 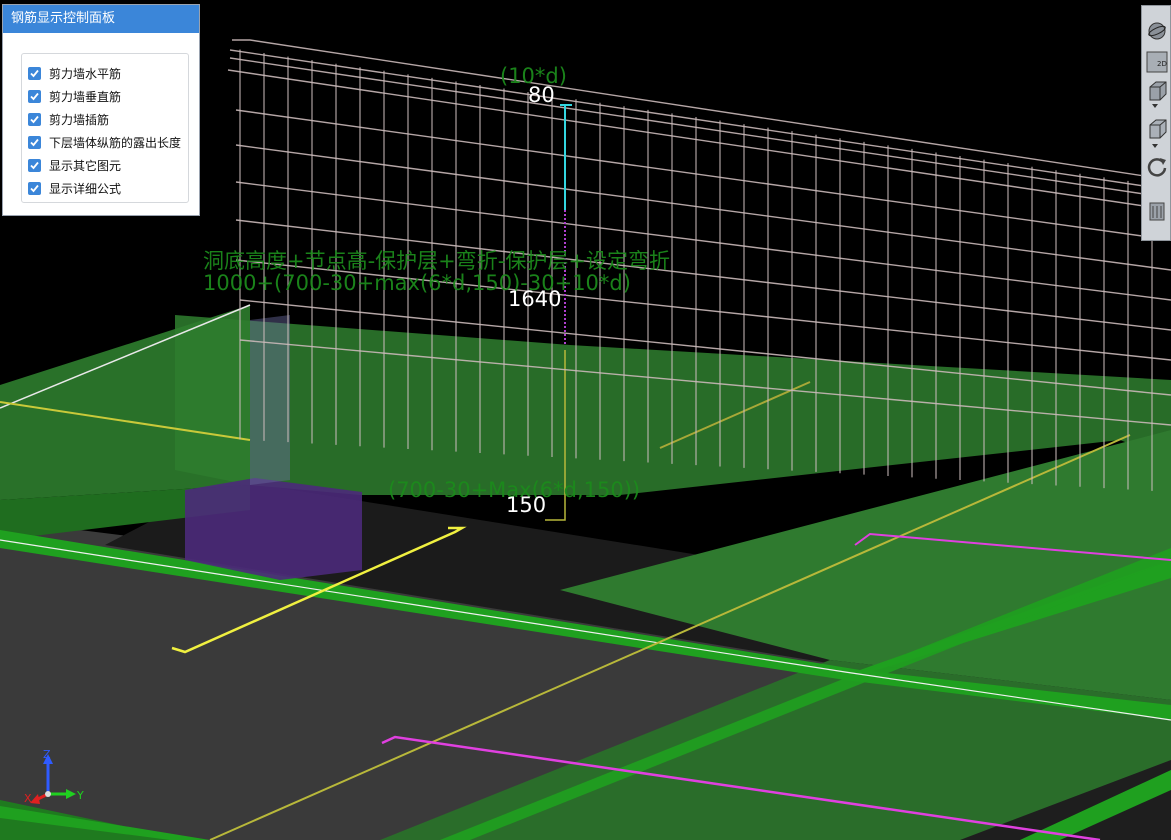 I want to click on option-row: 剪力墙水平筋, so click(x=105, y=73).